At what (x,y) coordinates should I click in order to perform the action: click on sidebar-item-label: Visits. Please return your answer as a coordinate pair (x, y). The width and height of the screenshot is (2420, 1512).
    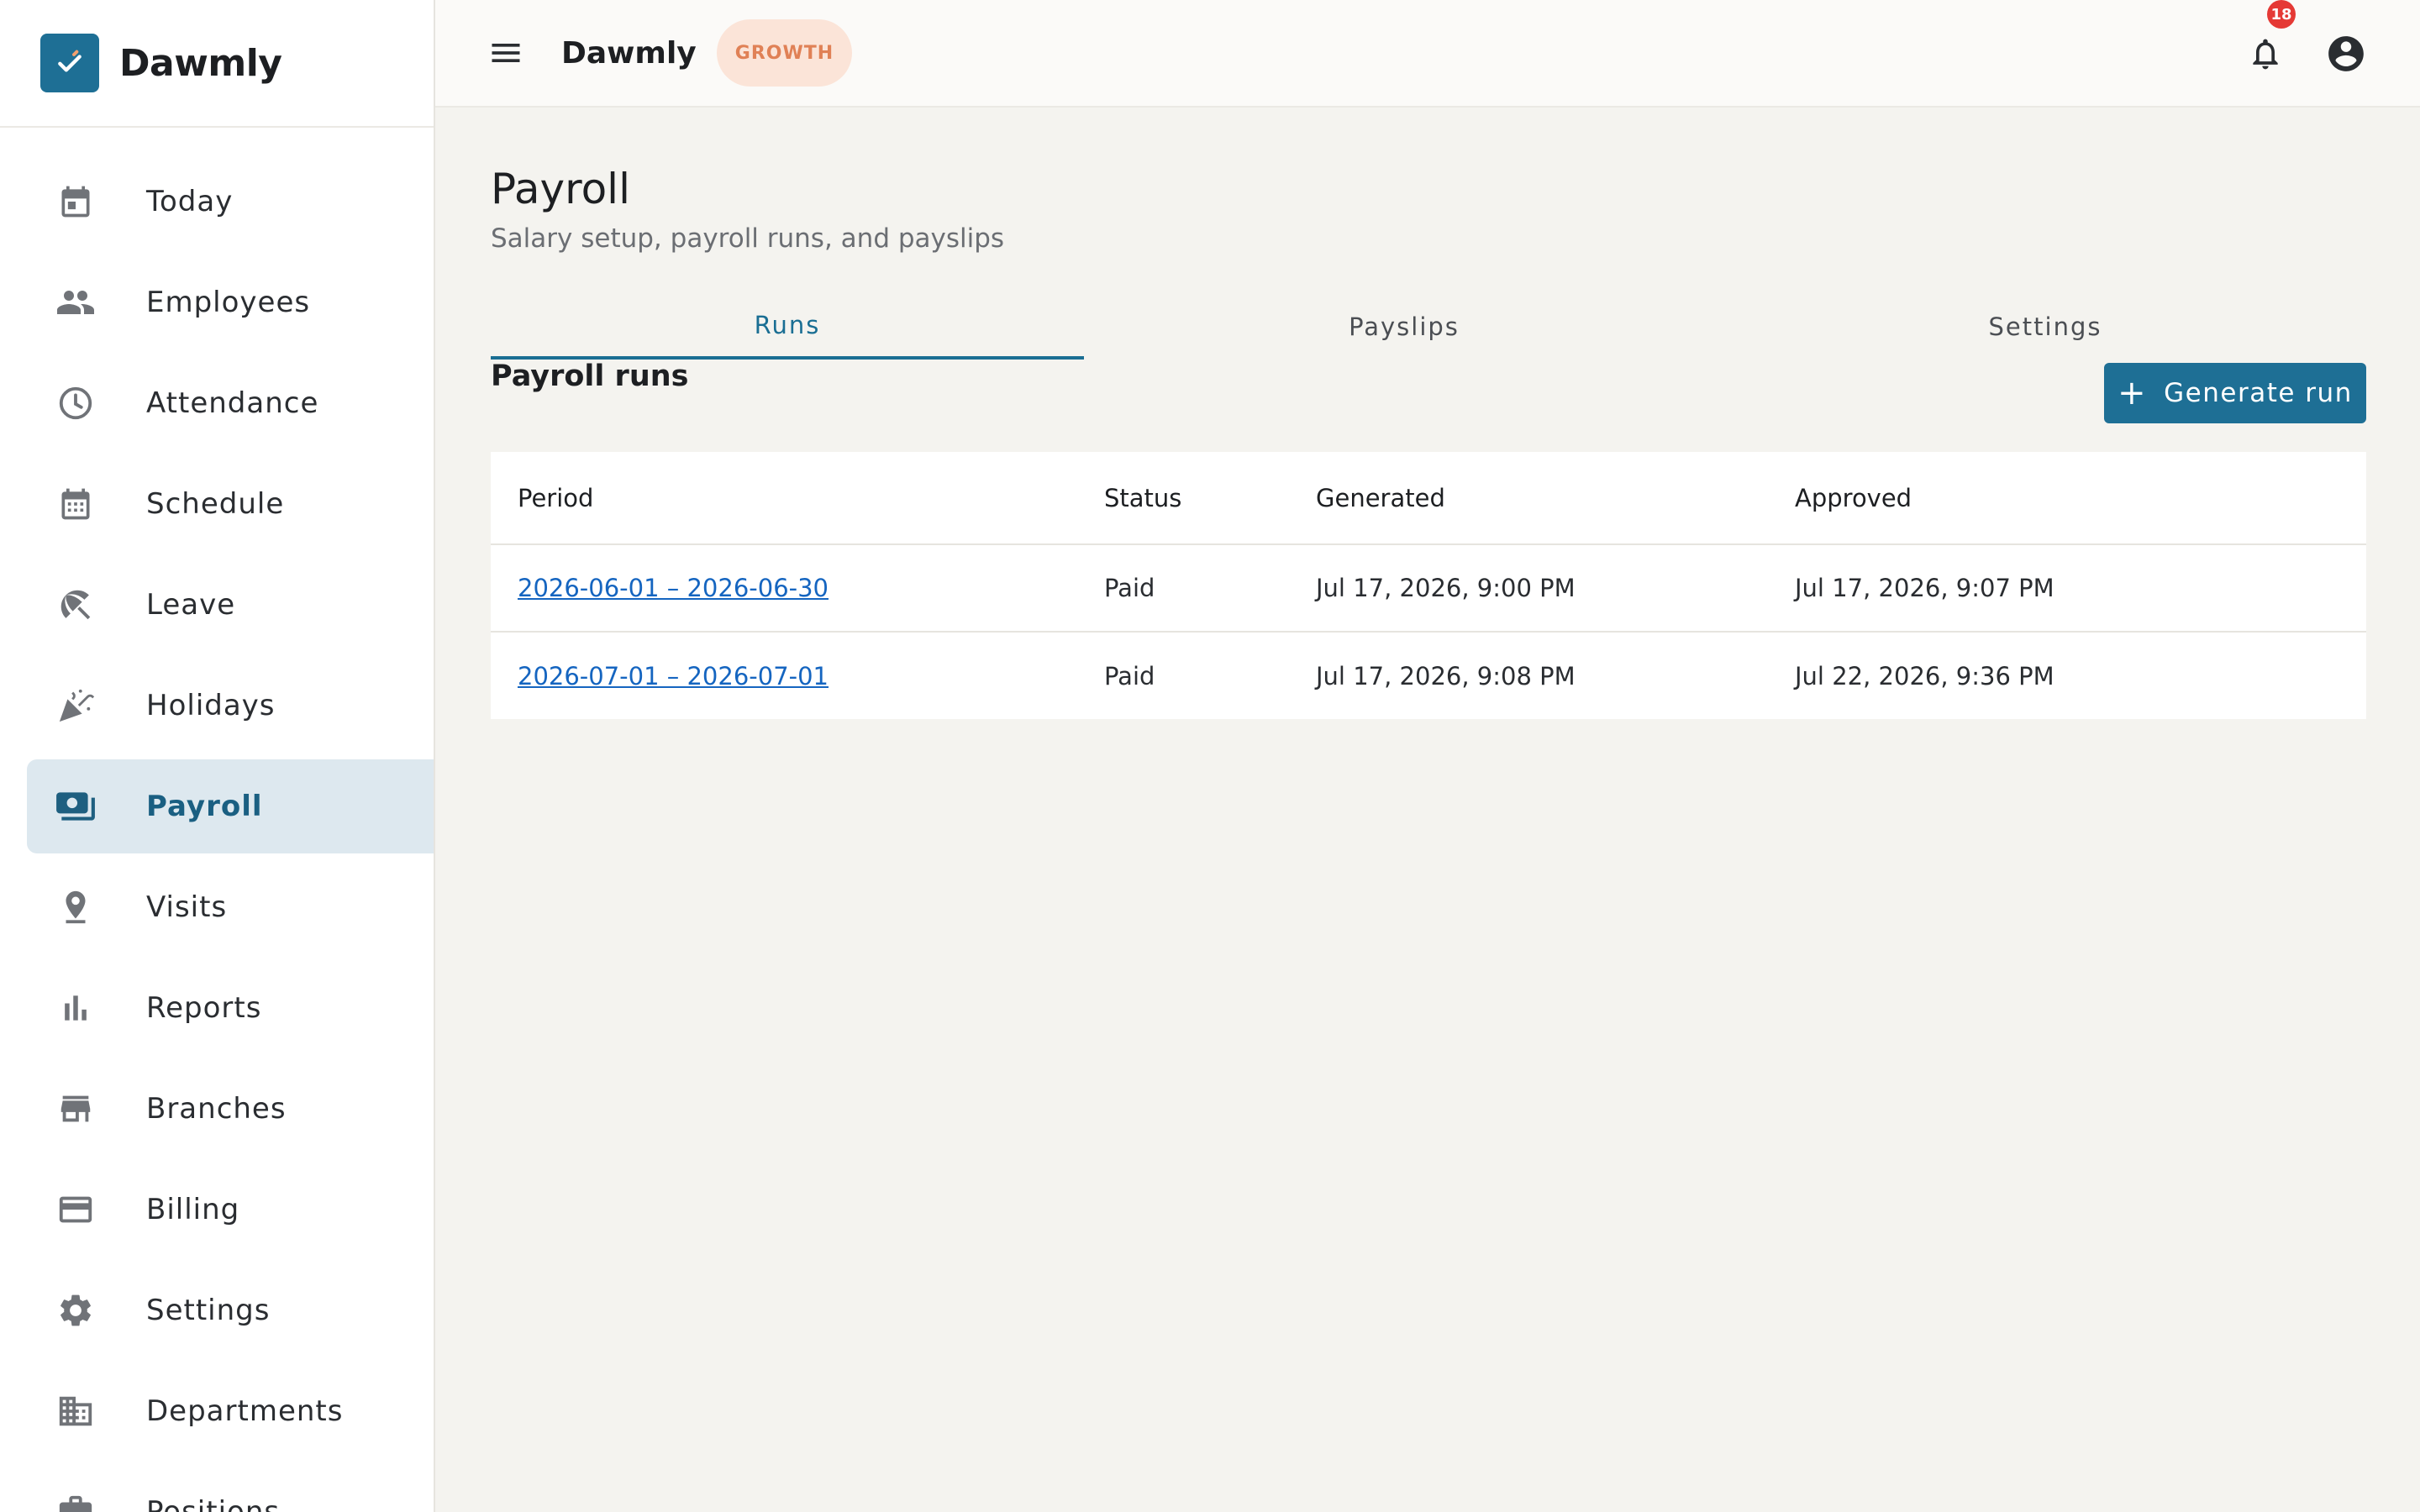
    Looking at the image, I should click on (187, 907).